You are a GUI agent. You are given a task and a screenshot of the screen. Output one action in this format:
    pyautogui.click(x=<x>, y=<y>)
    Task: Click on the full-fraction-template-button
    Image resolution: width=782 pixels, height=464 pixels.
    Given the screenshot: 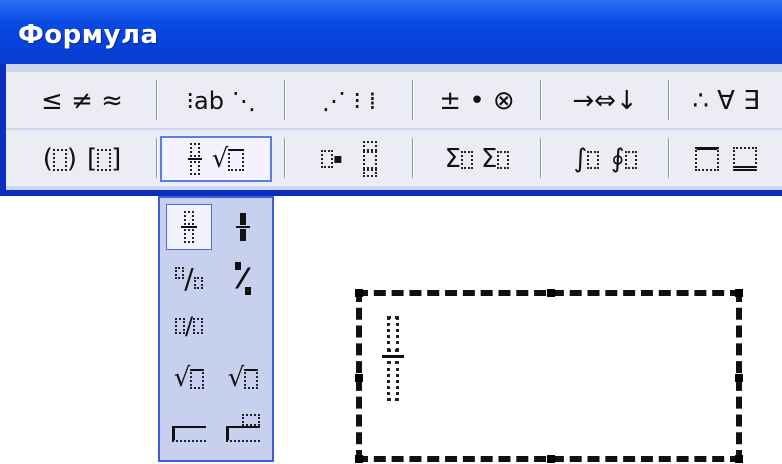 What is the action you would take?
    pyautogui.click(x=189, y=227)
    